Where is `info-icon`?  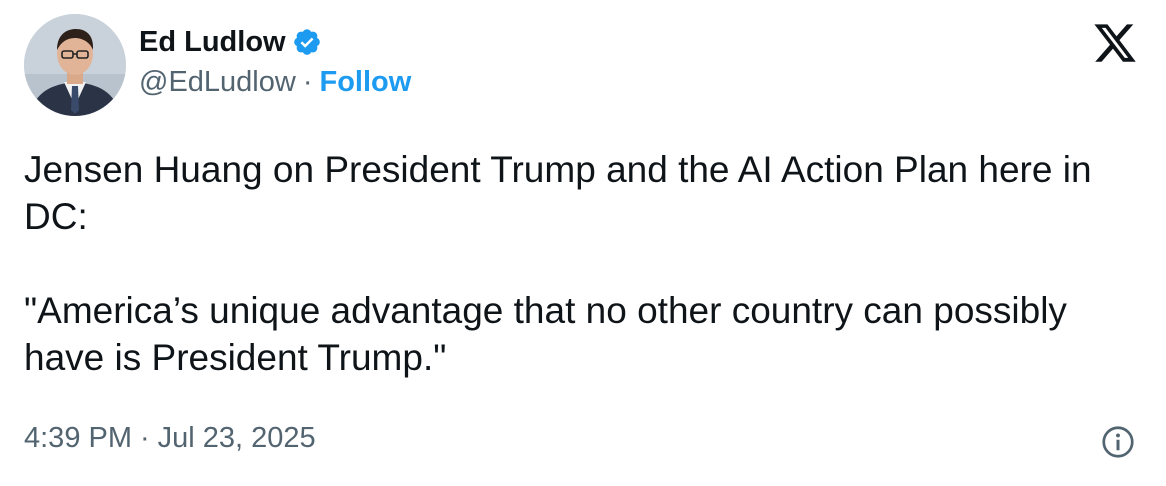 info-icon is located at coordinates (1118, 442).